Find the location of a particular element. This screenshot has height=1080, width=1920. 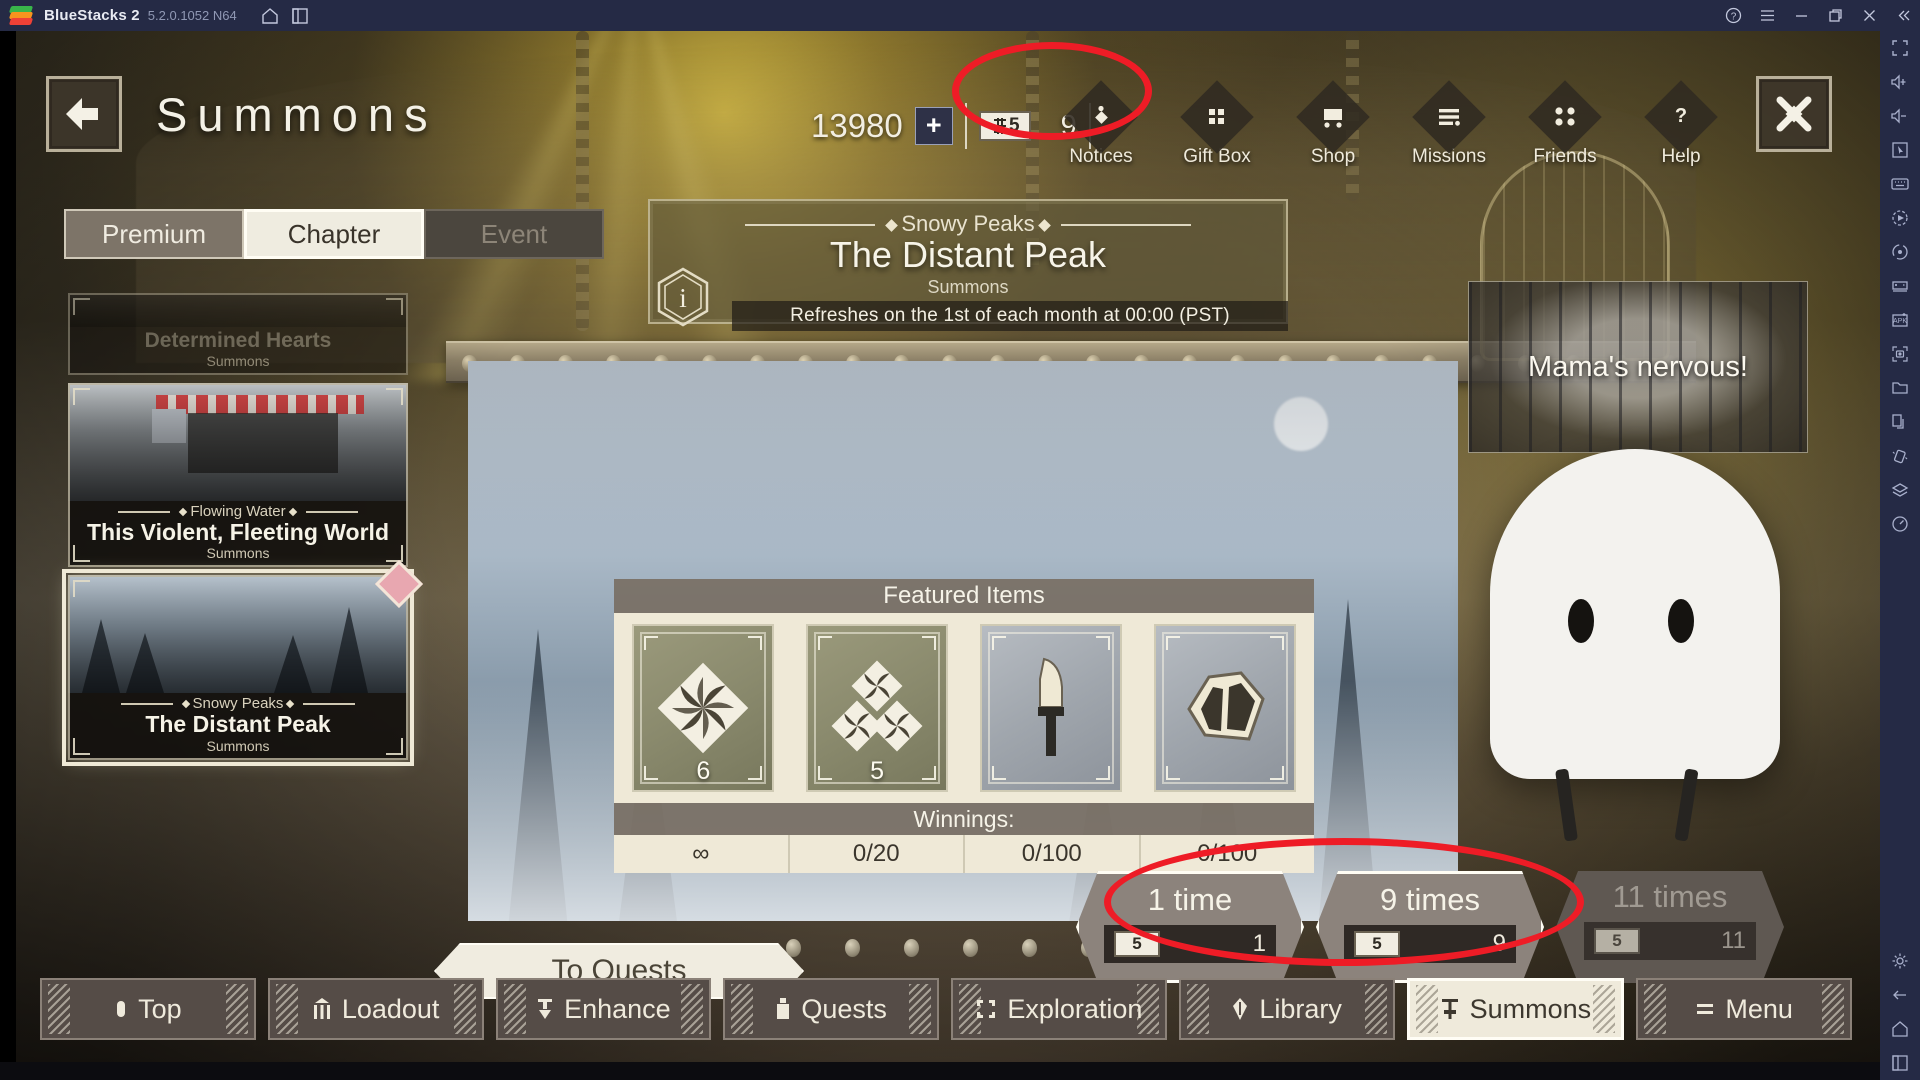

banner-type-tabs: Premium Chapter Event is located at coordinates (334, 234).